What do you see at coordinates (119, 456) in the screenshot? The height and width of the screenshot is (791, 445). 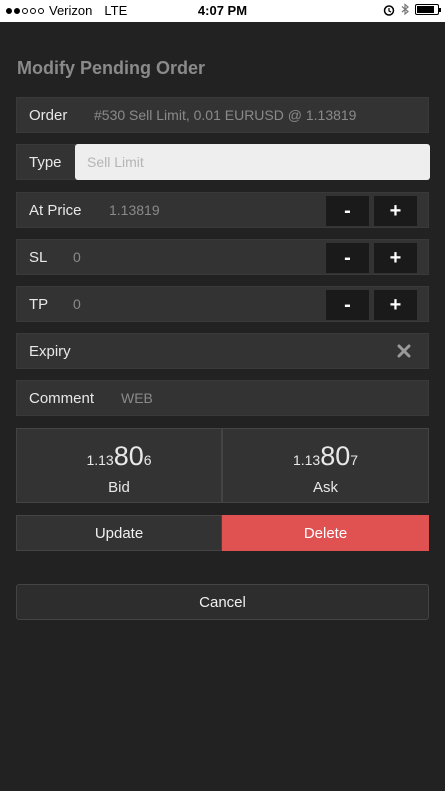 I see `bid-price: 1.13806` at bounding box center [119, 456].